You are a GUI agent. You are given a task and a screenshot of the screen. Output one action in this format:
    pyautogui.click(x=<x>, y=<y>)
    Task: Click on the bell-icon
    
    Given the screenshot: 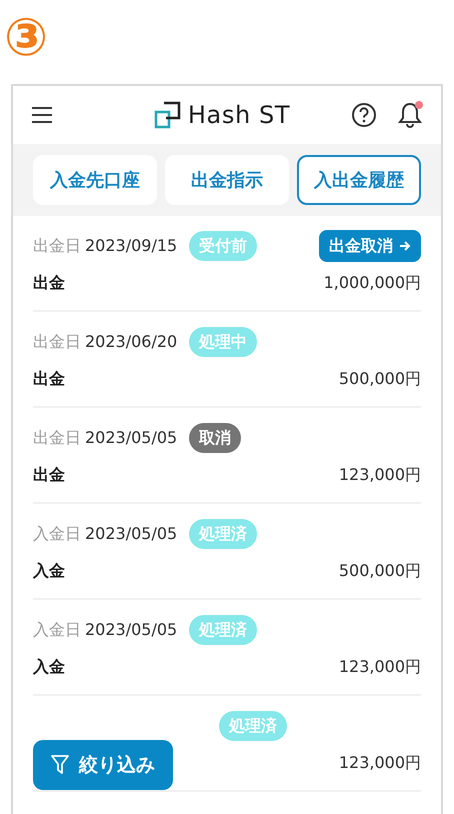 What is the action you would take?
    pyautogui.click(x=410, y=115)
    